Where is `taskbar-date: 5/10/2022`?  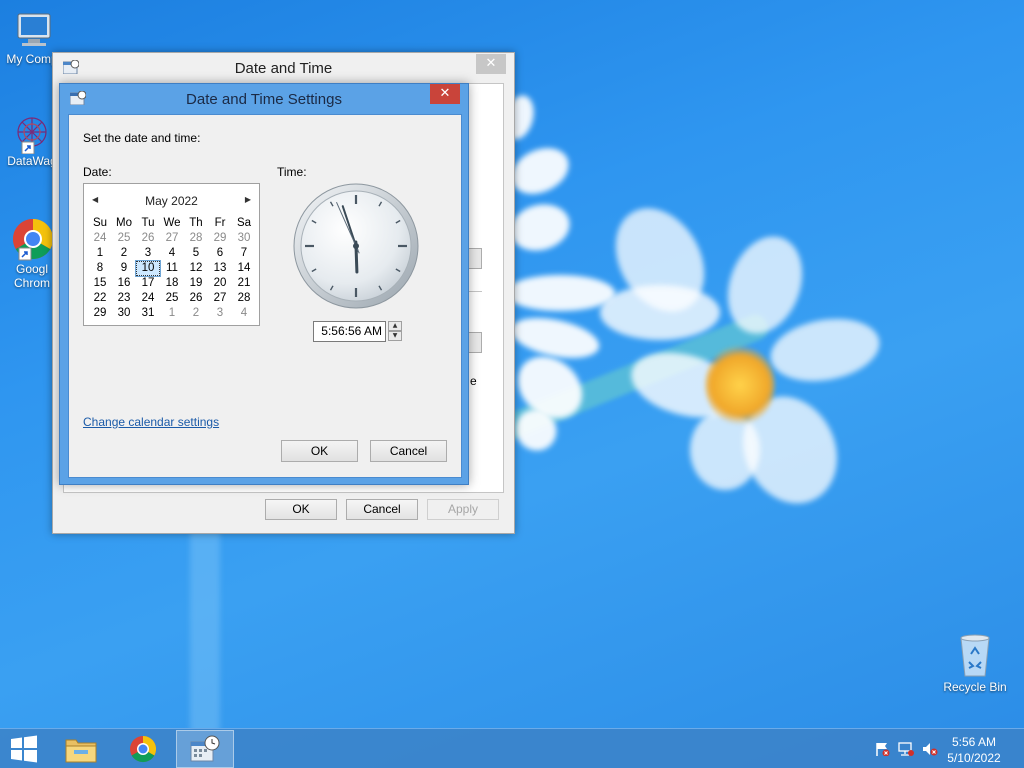 taskbar-date: 5/10/2022 is located at coordinates (974, 758).